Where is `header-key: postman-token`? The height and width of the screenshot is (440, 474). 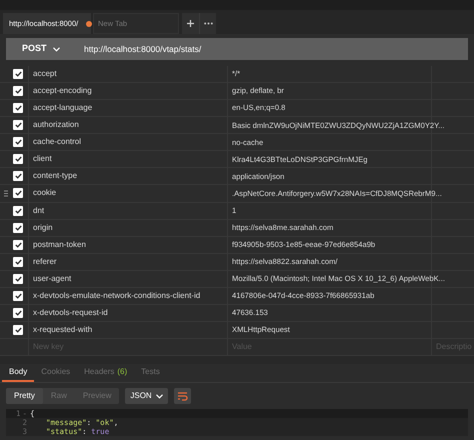
header-key: postman-token is located at coordinates (59, 244).